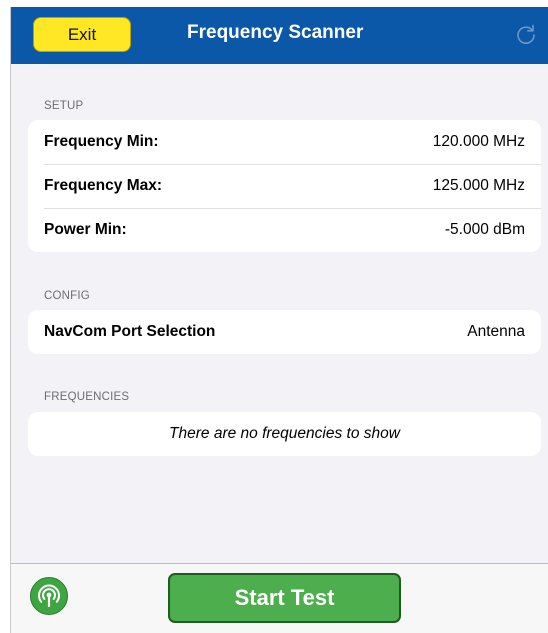  I want to click on navcom-port-selection-row: NavCom Port Selection Antenna, so click(284, 332).